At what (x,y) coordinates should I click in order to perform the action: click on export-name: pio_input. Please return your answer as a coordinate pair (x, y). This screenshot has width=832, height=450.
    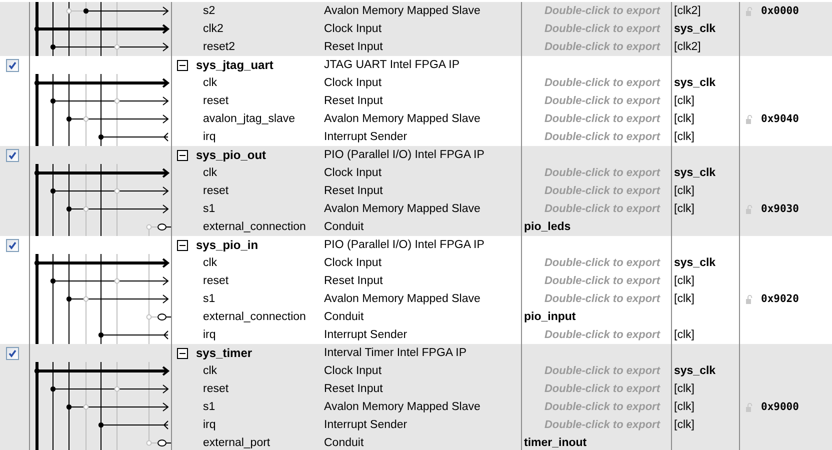
    Looking at the image, I should click on (550, 317).